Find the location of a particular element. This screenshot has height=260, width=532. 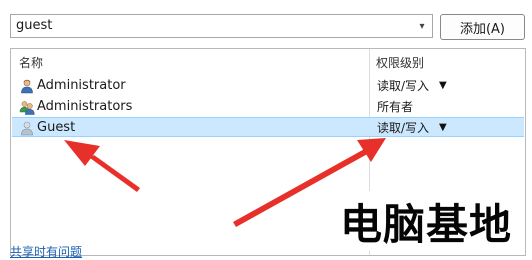

list-item-name: Administrators is located at coordinates (85, 106).